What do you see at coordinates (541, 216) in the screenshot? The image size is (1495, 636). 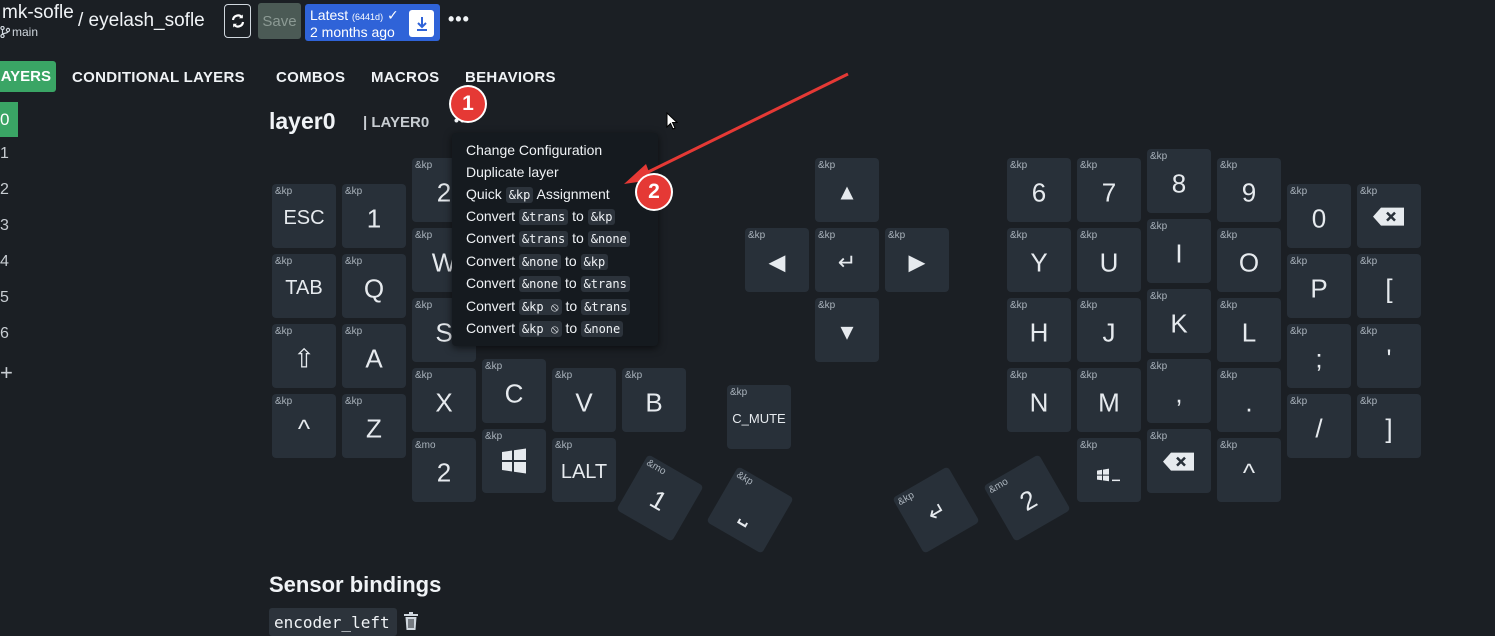 I see `menu-item-convert-trans-kp: Convert &trans to &kp` at bounding box center [541, 216].